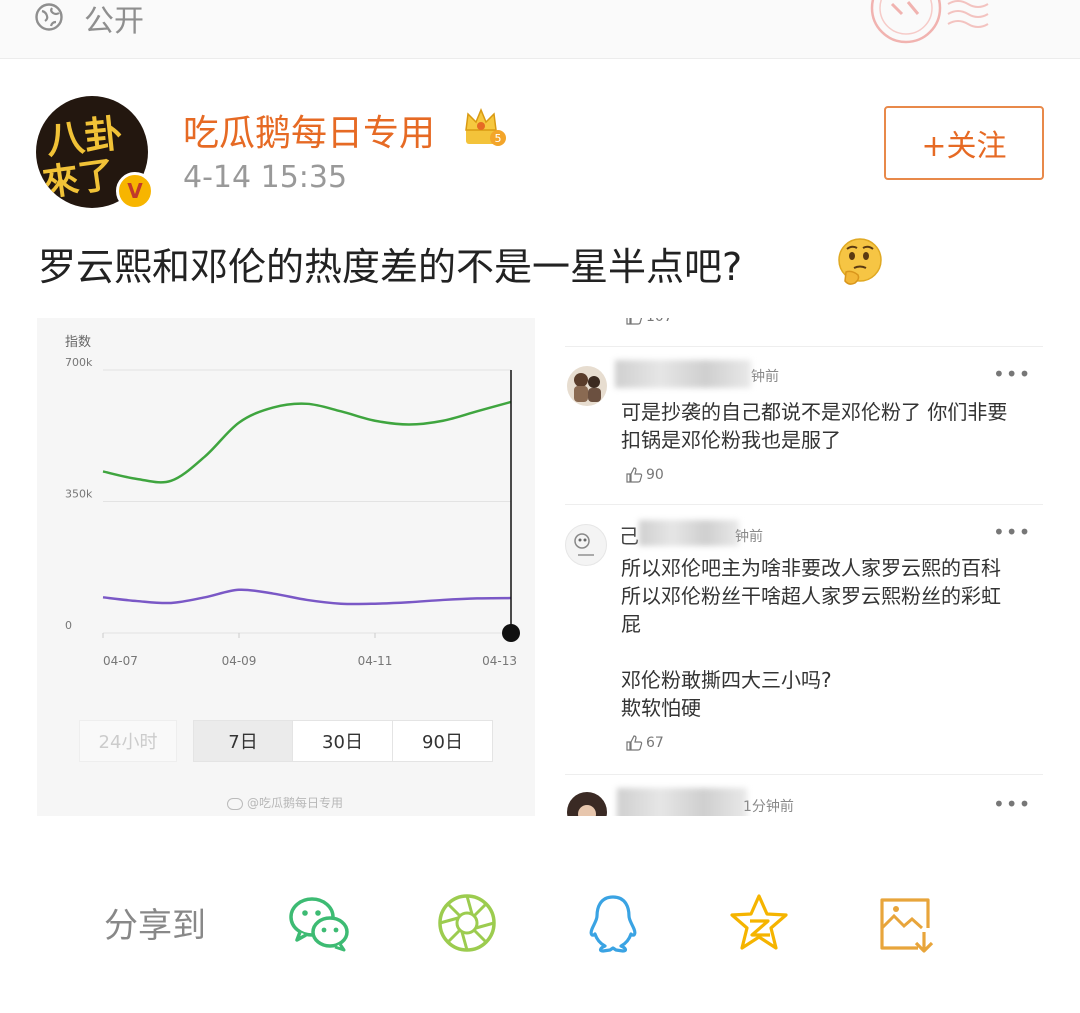 The height and width of the screenshot is (1013, 1080). Describe the element at coordinates (644, 743) in the screenshot. I see `comment-like: 67` at that location.